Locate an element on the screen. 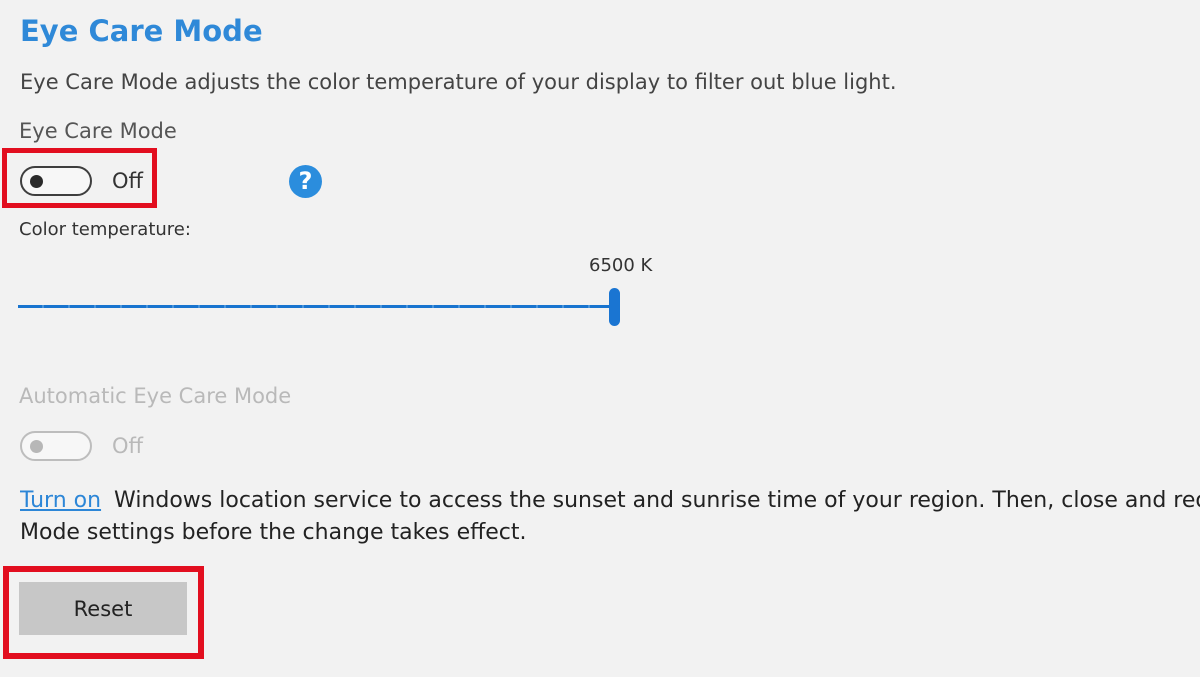 The height and width of the screenshot is (677, 1200). eye-care-mode-state: Off is located at coordinates (127, 181).